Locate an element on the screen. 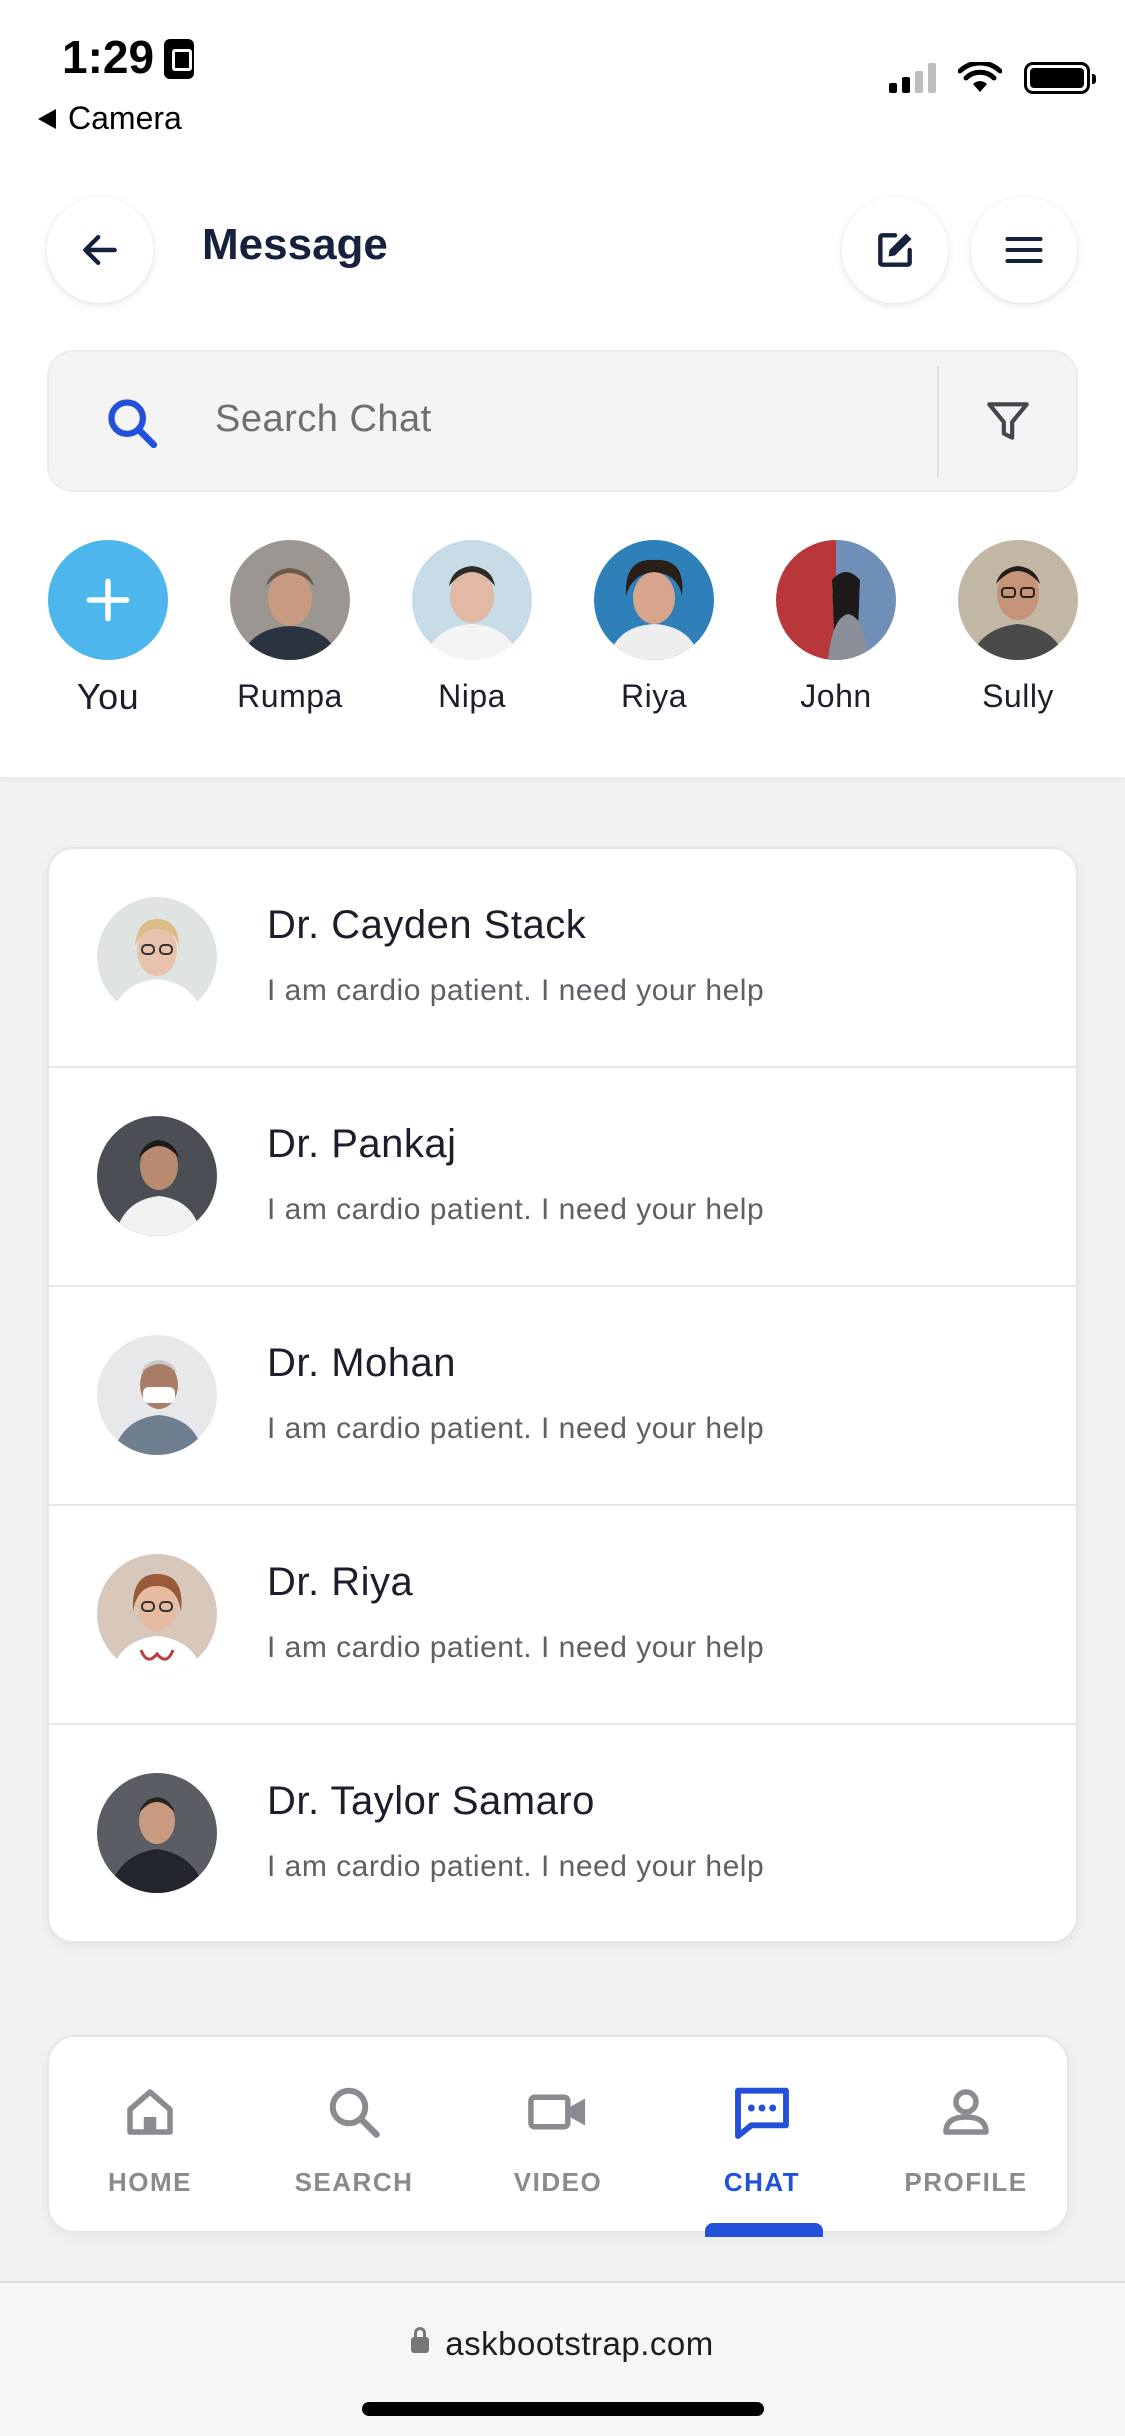 This screenshot has height=2436, width=1125. profile-icon is located at coordinates (966, 2112).